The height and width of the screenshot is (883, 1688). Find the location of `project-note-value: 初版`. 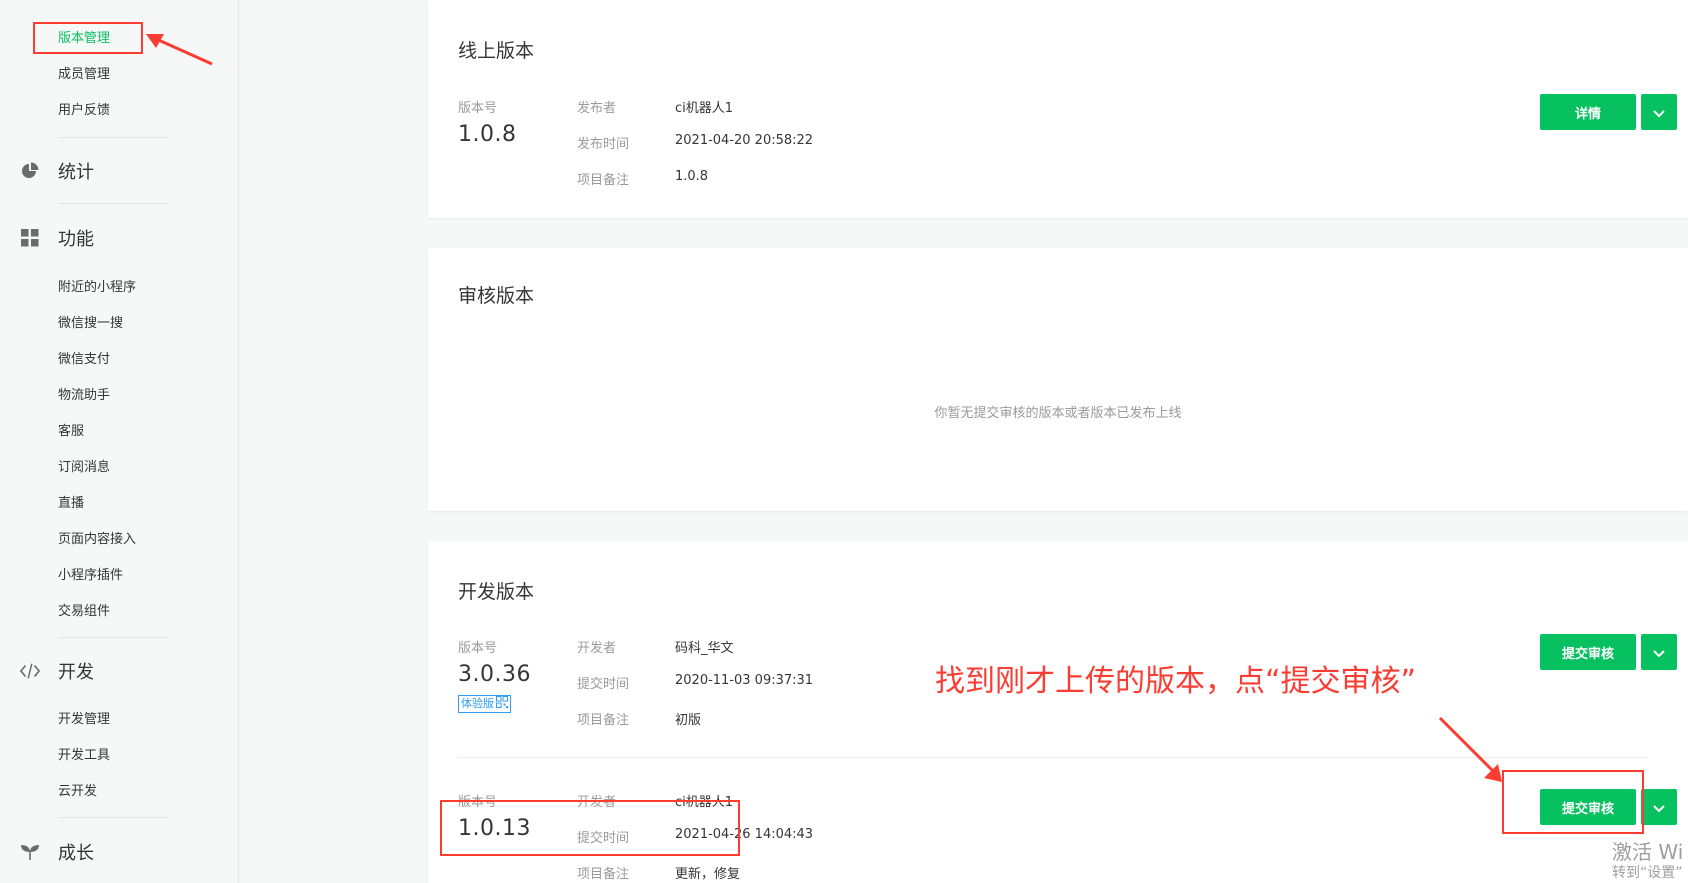

project-note-value: 初版 is located at coordinates (688, 720).